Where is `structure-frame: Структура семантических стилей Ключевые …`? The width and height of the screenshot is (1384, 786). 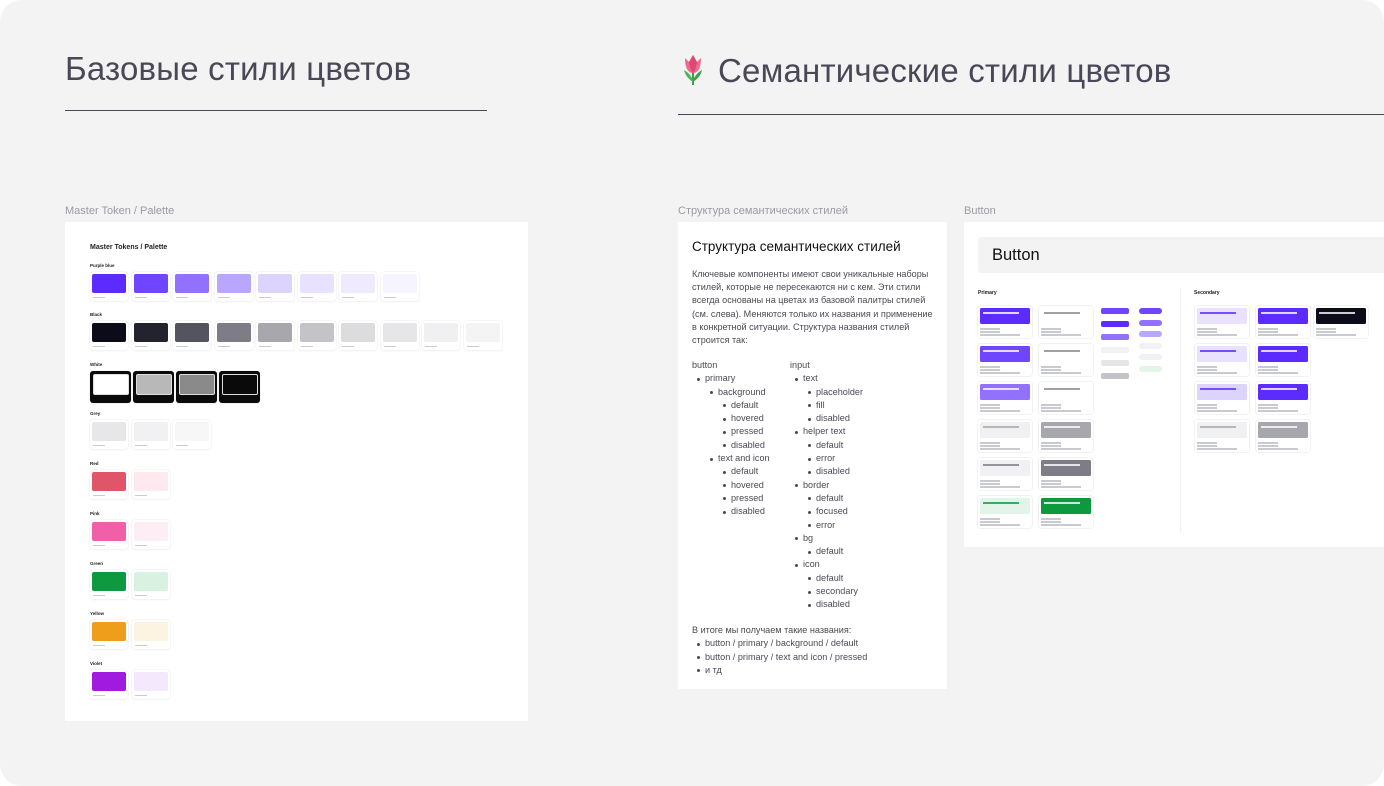 structure-frame: Структура семантических стилей Ключевые … is located at coordinates (812, 455).